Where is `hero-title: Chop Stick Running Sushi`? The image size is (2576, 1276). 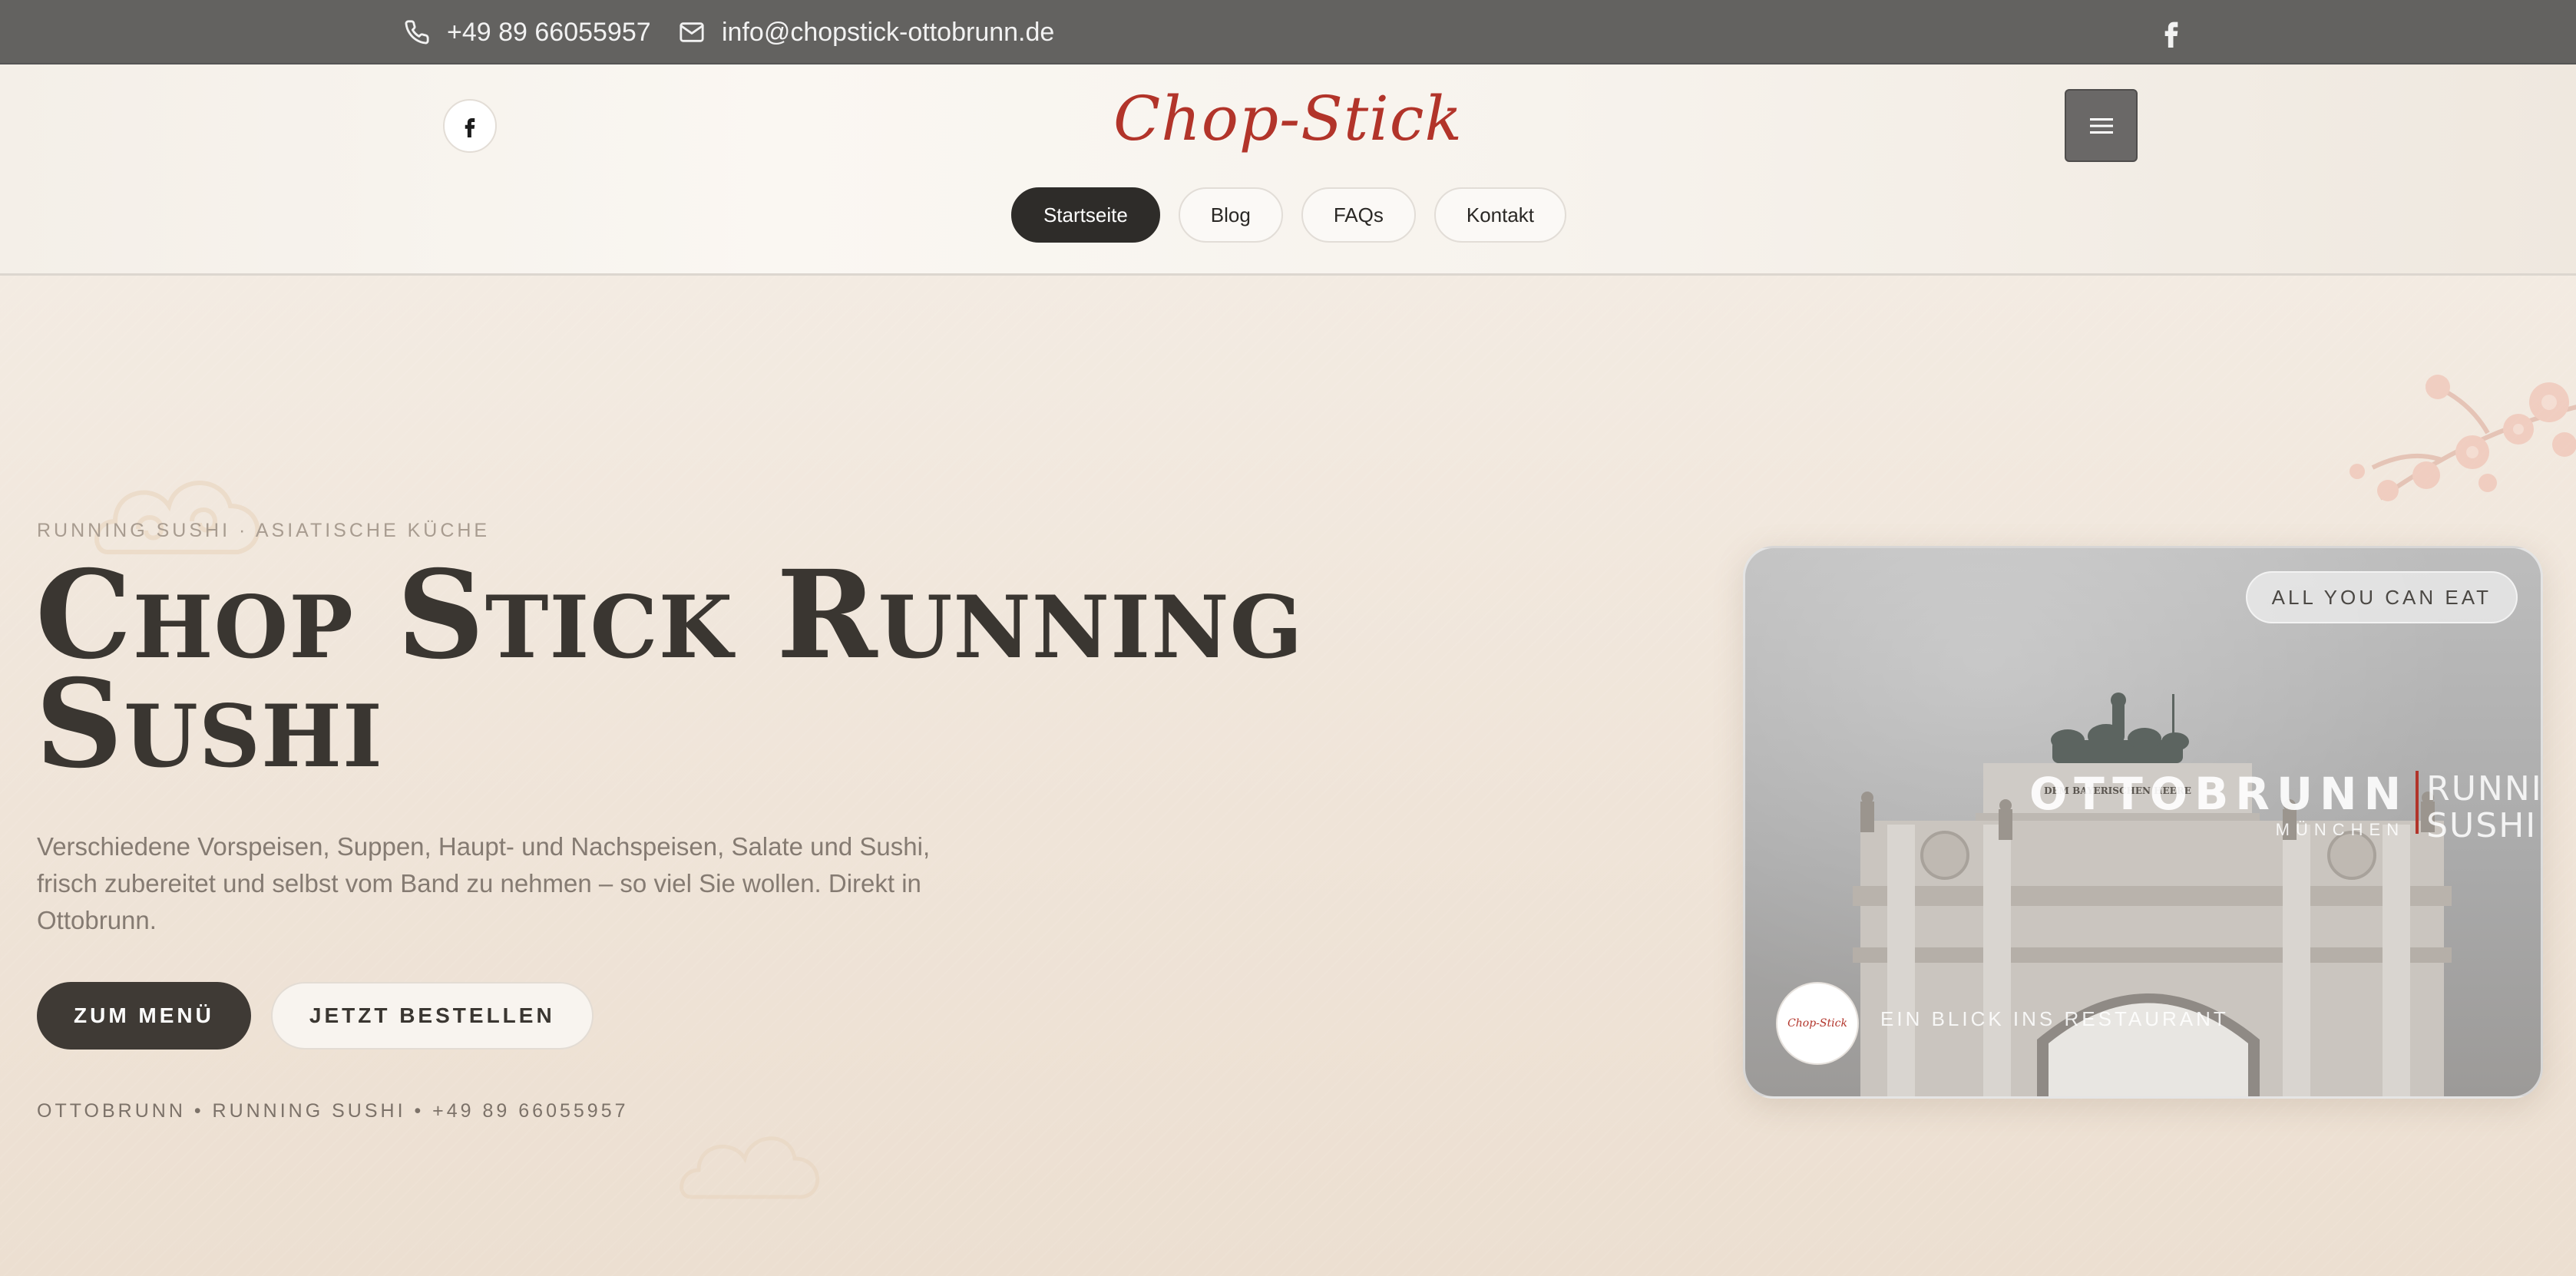
hero-title: Chop Stick Running Sushi is located at coordinates (688, 670).